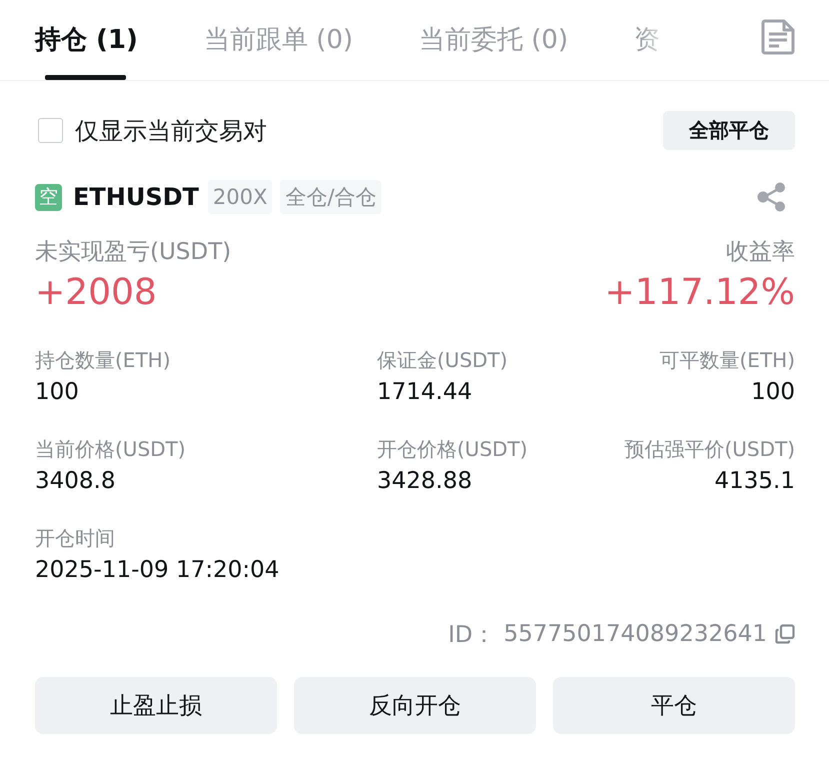  What do you see at coordinates (156, 705) in the screenshot?
I see `action-button: 止盈止损` at bounding box center [156, 705].